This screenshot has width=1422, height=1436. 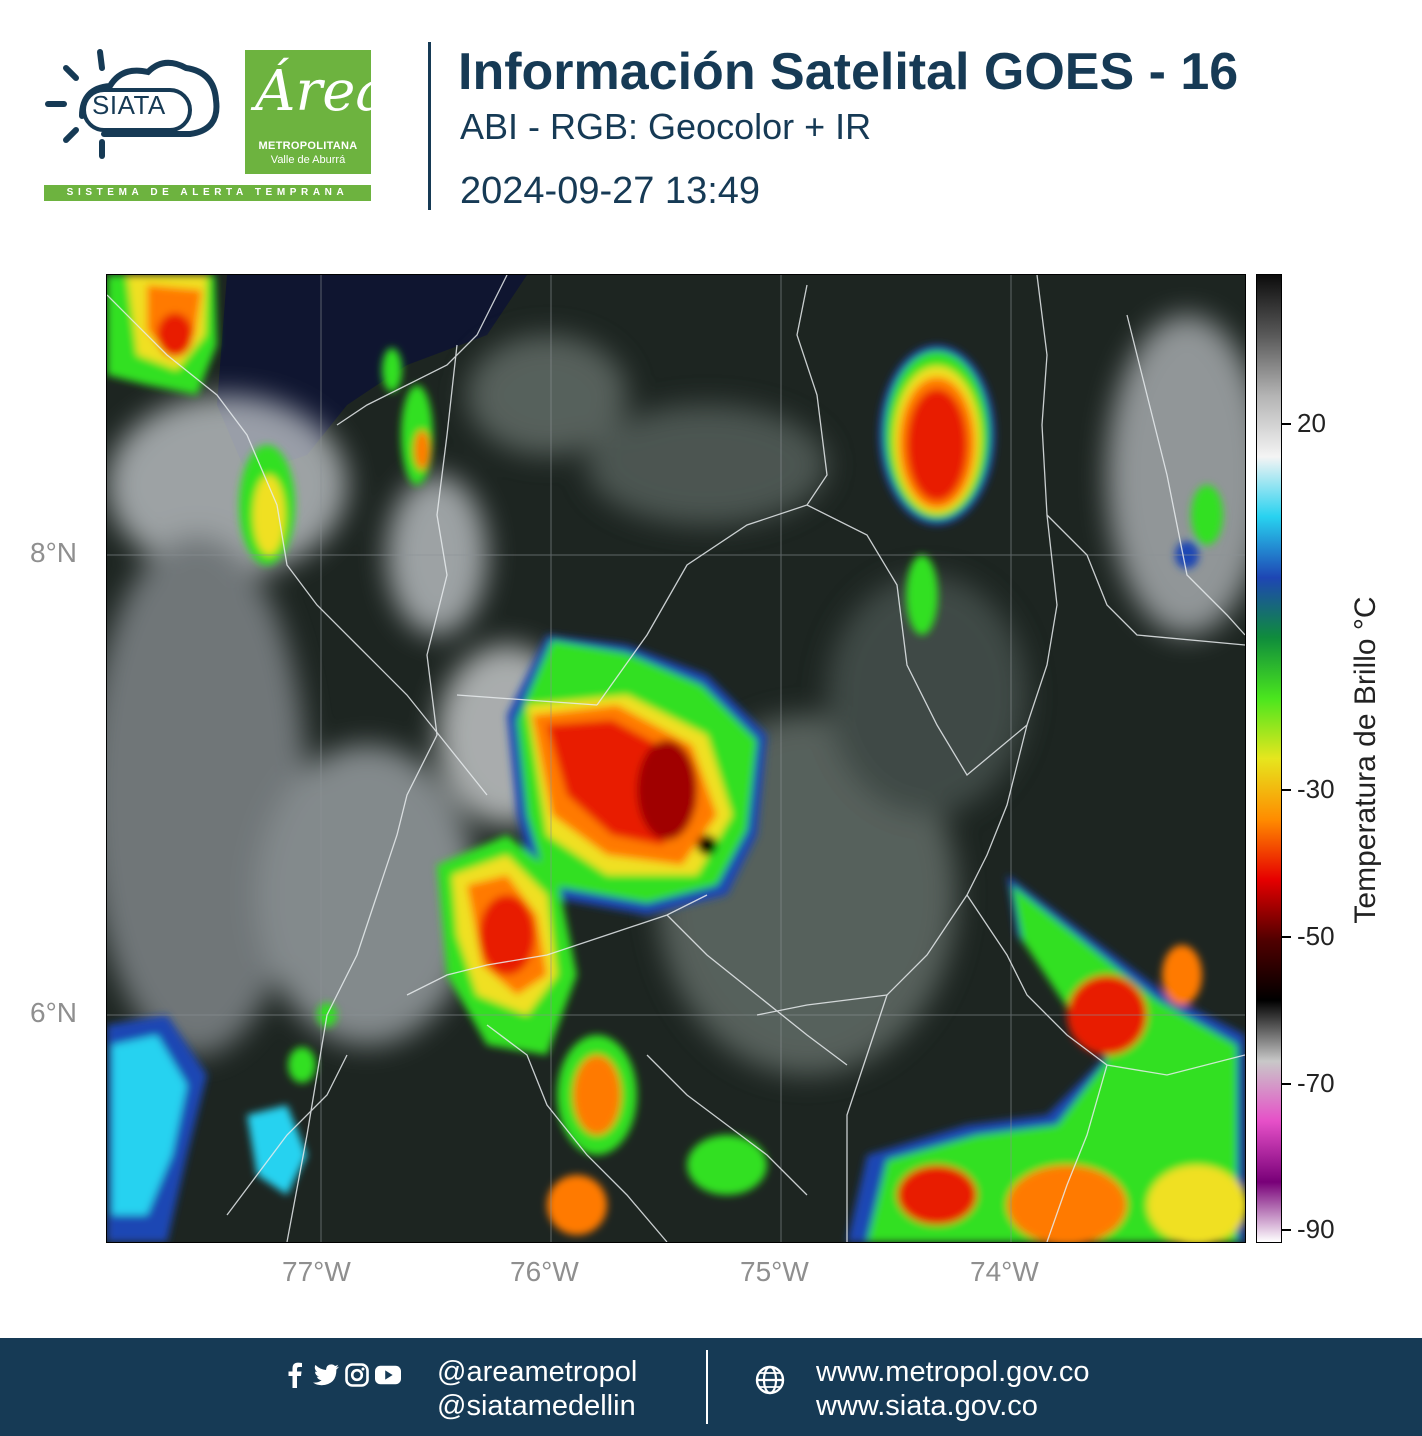 I want to click on page-title: Información Satelital GOES - 16, so click(x=848, y=72).